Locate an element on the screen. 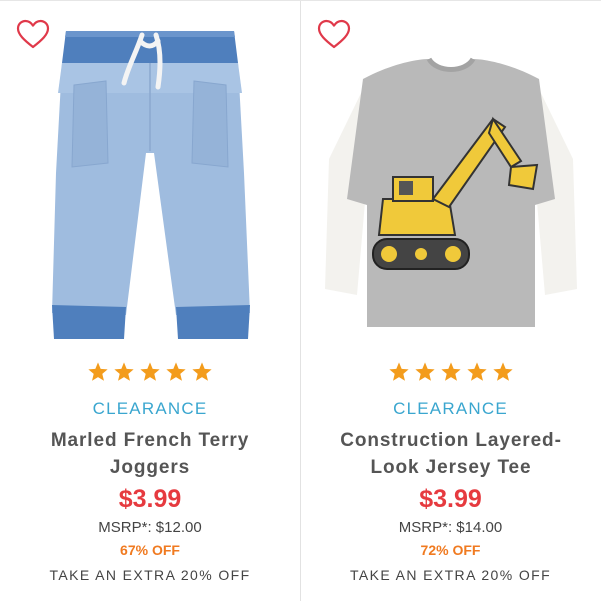 The height and width of the screenshot is (601, 601). product-name-link: Marled French Terry Joggers is located at coordinates (150, 454).